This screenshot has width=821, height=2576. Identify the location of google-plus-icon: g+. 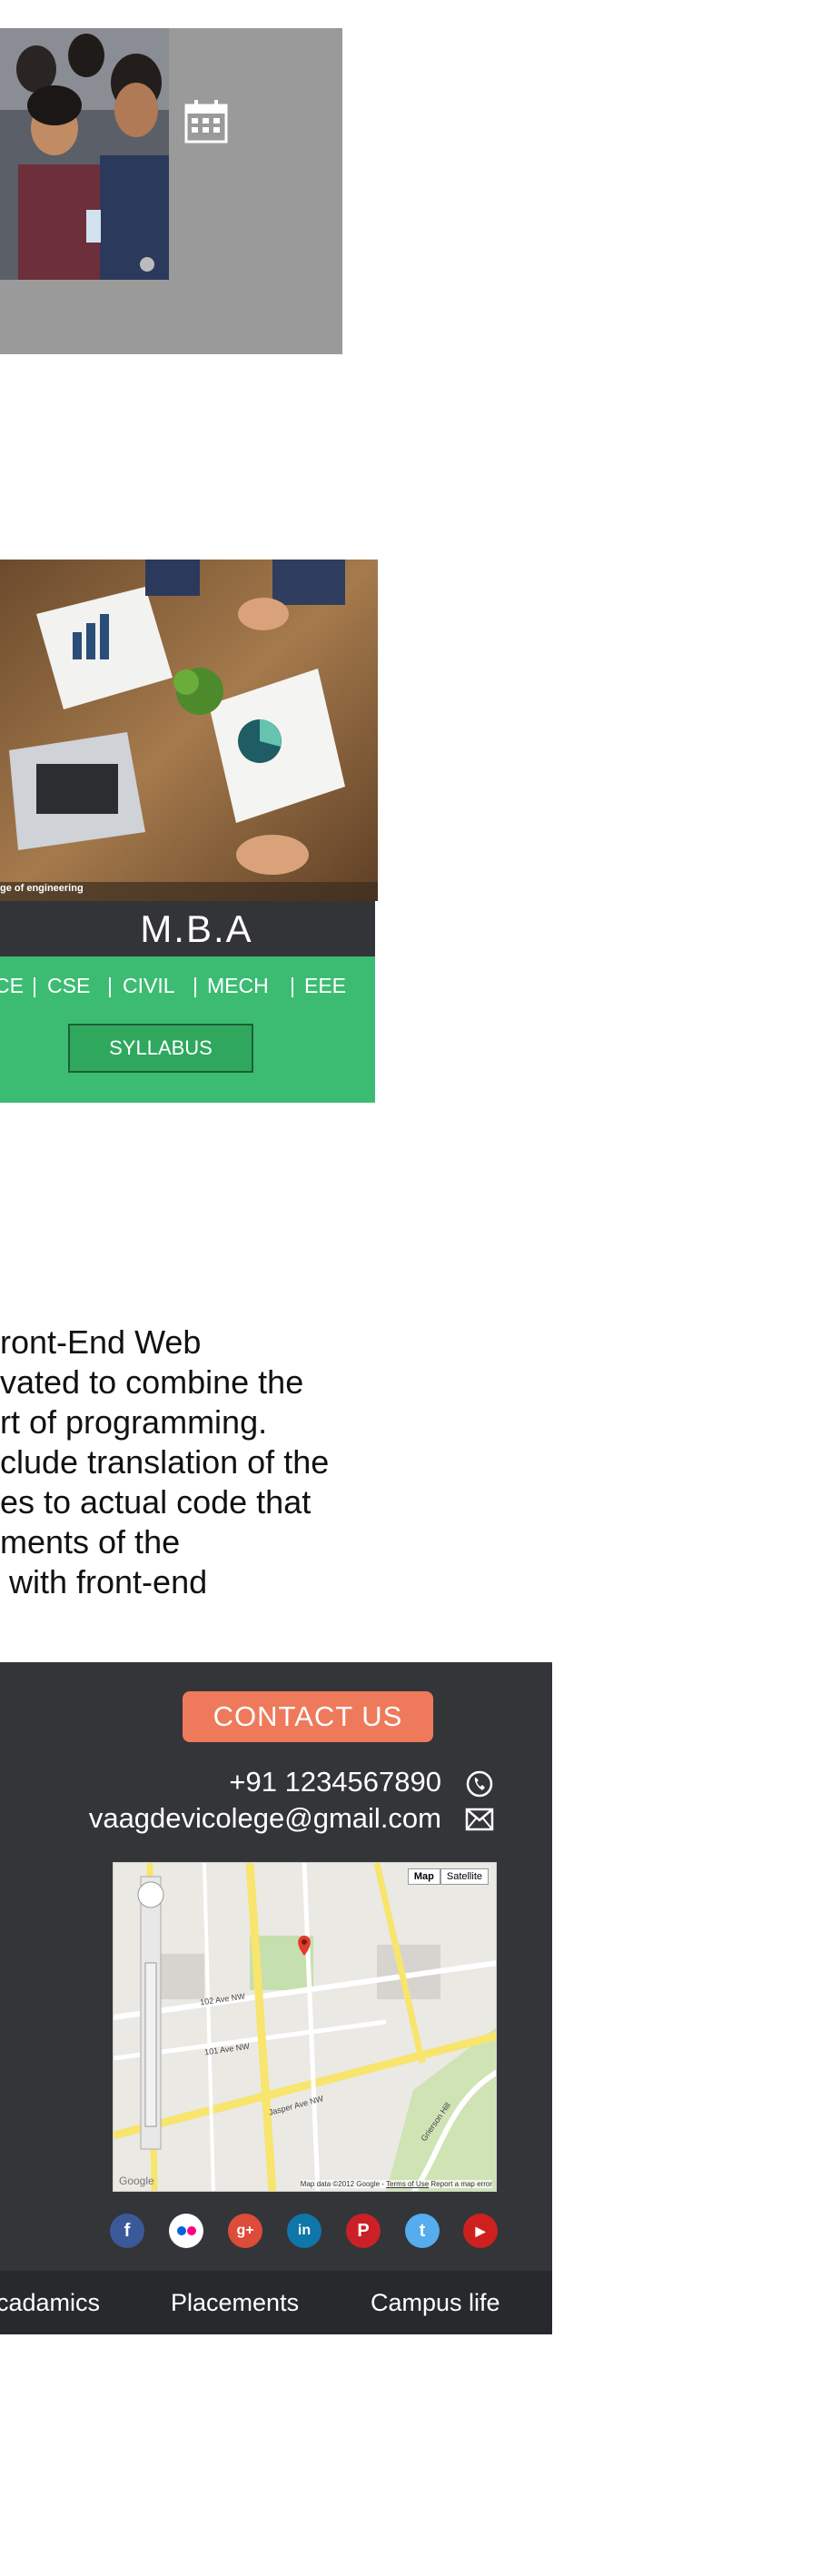
(245, 2231).